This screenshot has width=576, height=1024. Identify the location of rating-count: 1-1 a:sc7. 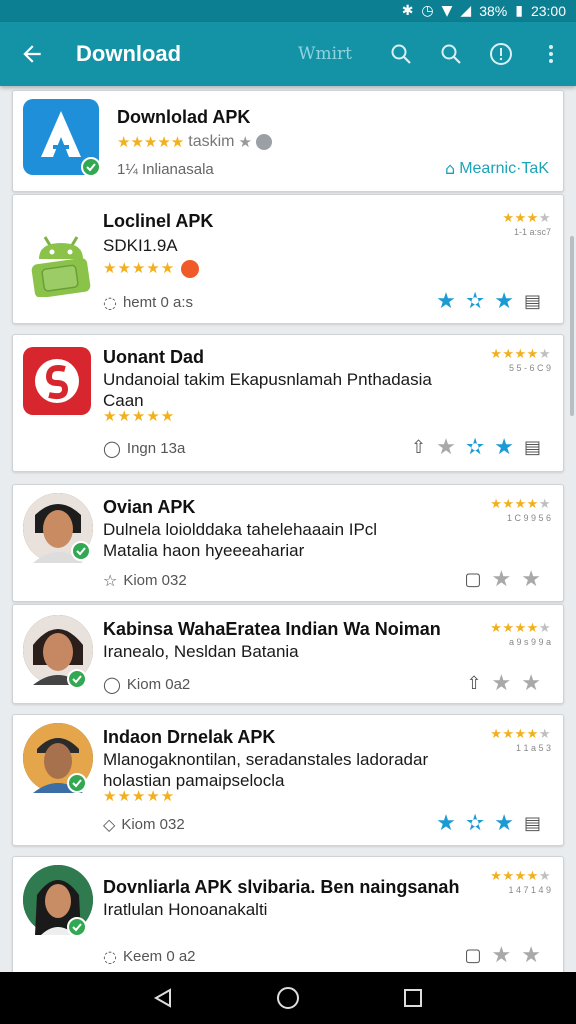
(532, 232).